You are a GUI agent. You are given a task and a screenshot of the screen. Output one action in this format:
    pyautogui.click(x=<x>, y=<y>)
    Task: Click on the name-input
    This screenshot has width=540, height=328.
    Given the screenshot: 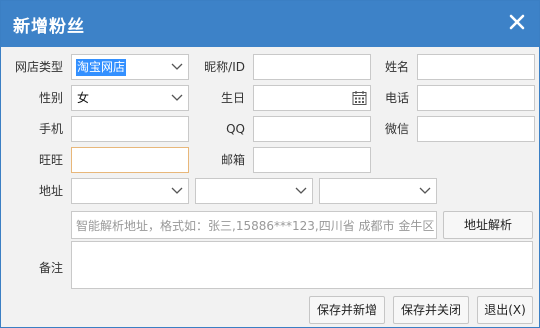 What is the action you would take?
    pyautogui.click(x=476, y=67)
    